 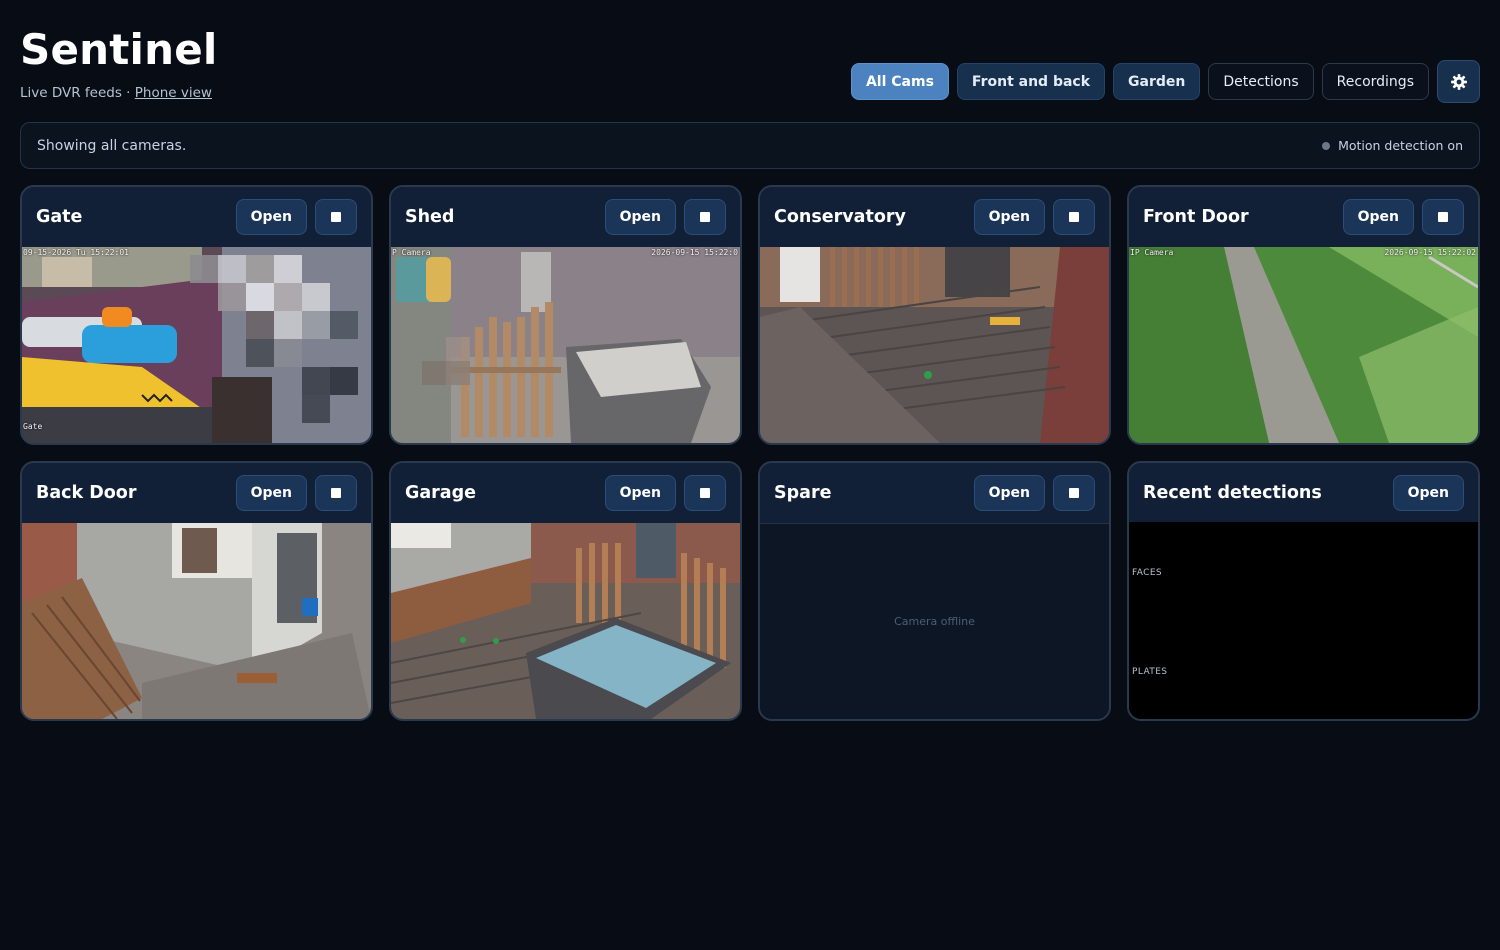 I want to click on camera-tile-header: Conservatory Open, so click(x=934, y=217).